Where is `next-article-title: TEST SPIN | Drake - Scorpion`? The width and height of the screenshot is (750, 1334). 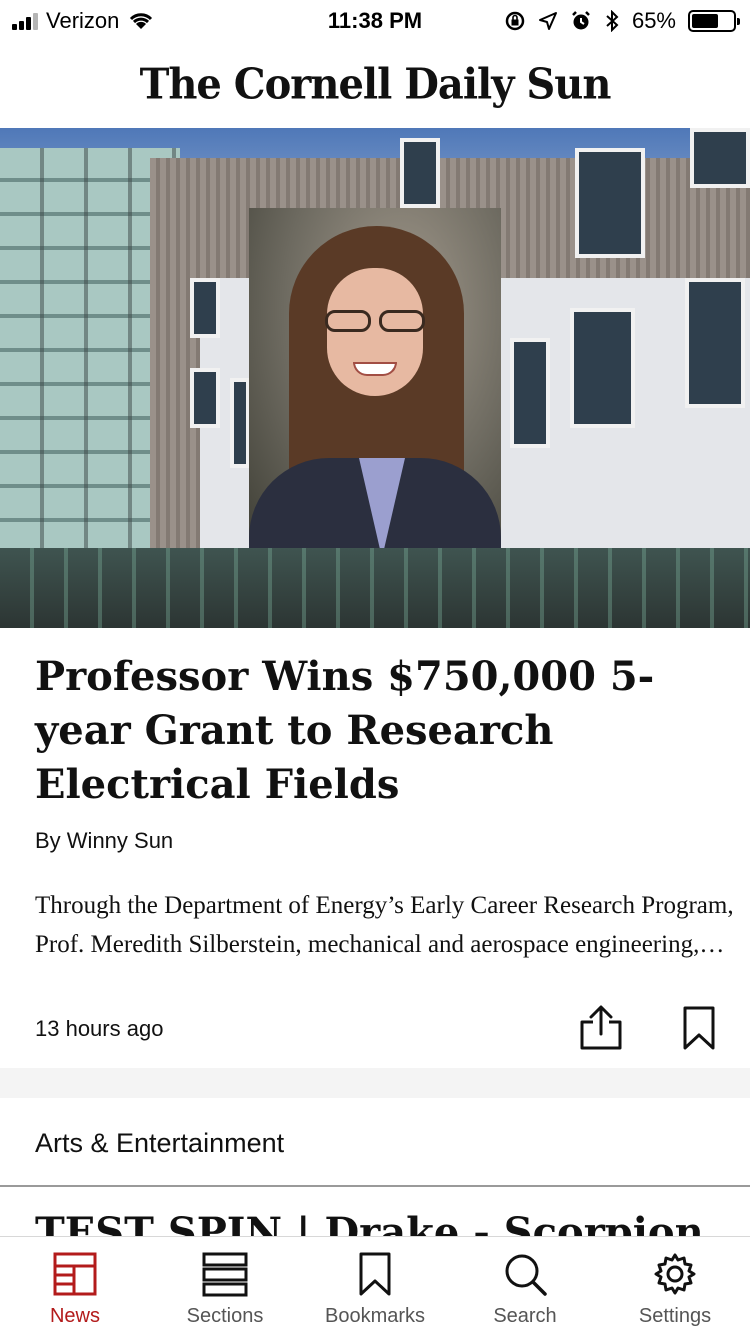 next-article-title: TEST SPIN | Drake - Scorpion is located at coordinates (385, 1221).